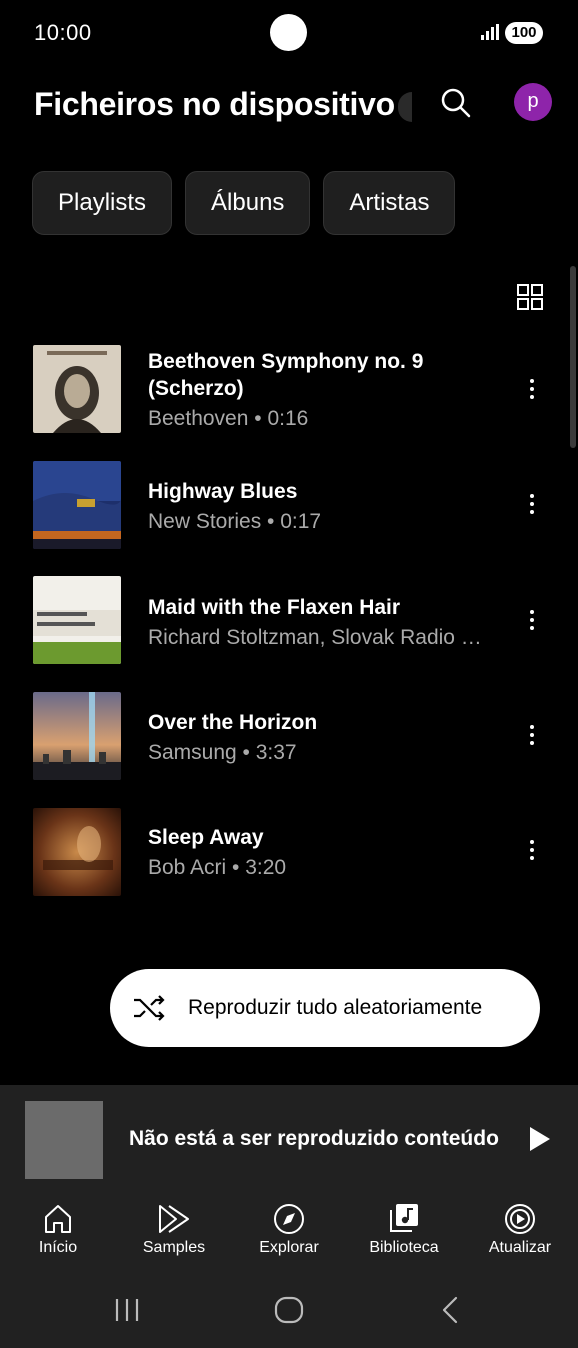 The image size is (578, 1348). Describe the element at coordinates (520, 1247) in the screenshot. I see `nav-upgrade-label: Atualizar` at that location.